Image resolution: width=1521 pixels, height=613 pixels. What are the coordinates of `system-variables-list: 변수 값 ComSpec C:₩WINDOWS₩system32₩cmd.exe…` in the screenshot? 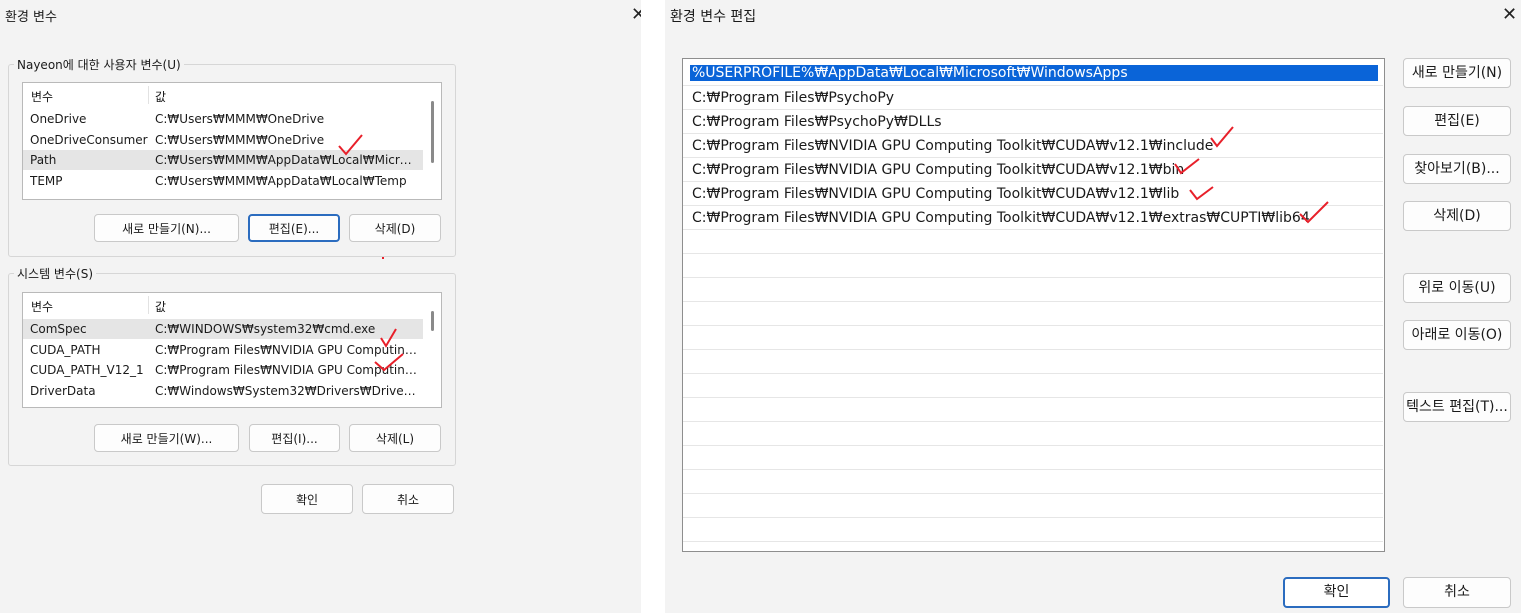 It's located at (232, 350).